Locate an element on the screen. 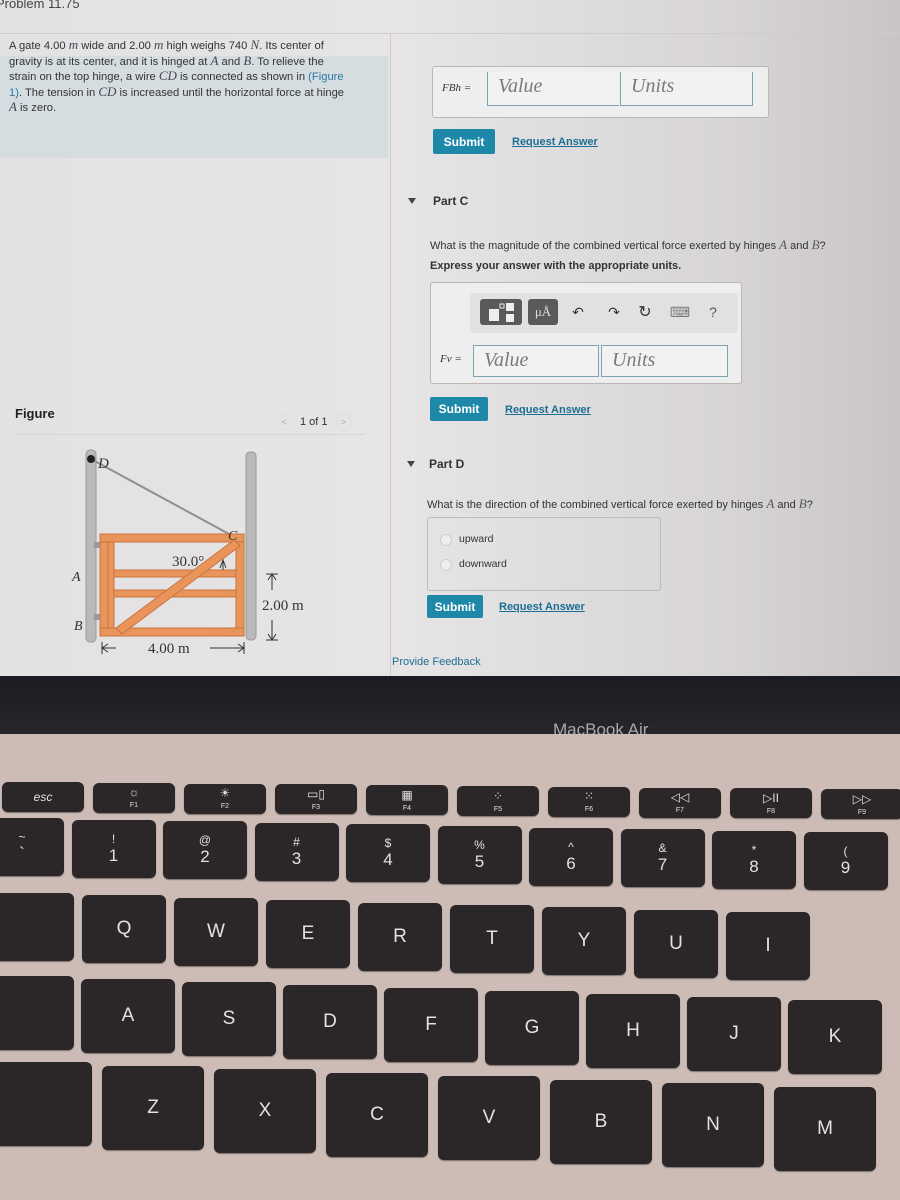 The height and width of the screenshot is (1200, 900). key-h: H is located at coordinates (633, 1031).